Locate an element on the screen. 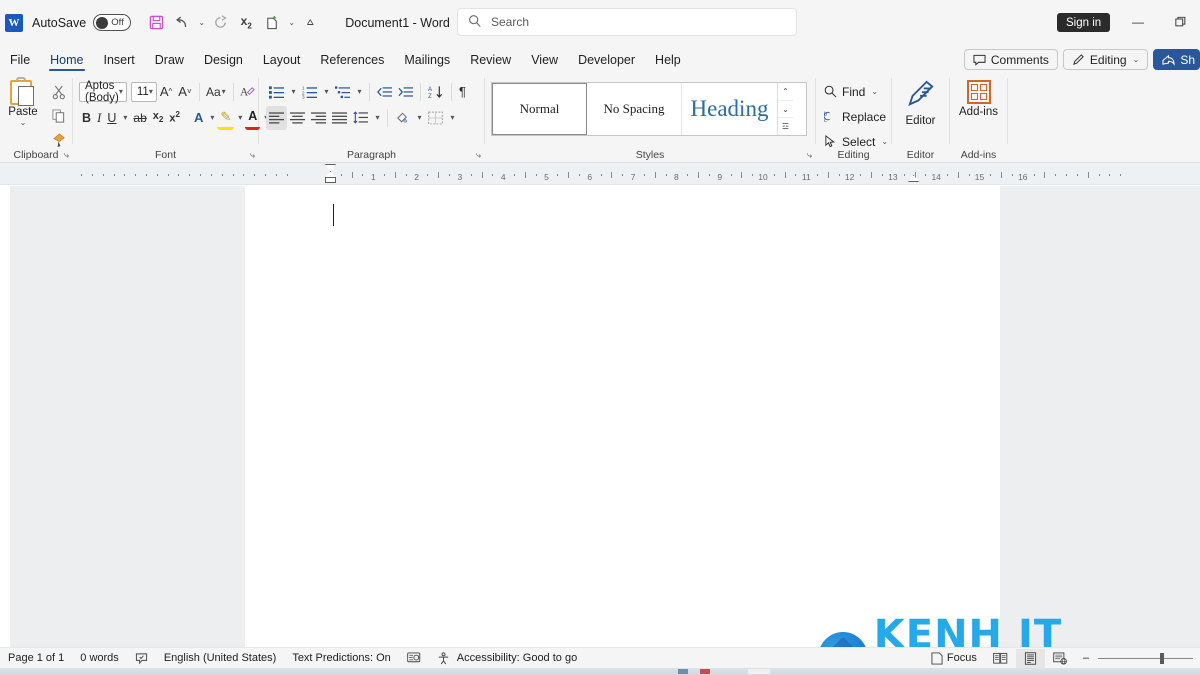 The height and width of the screenshot is (675, 1200). line-spacing-dropdown-icon: ▾ is located at coordinates (377, 118).